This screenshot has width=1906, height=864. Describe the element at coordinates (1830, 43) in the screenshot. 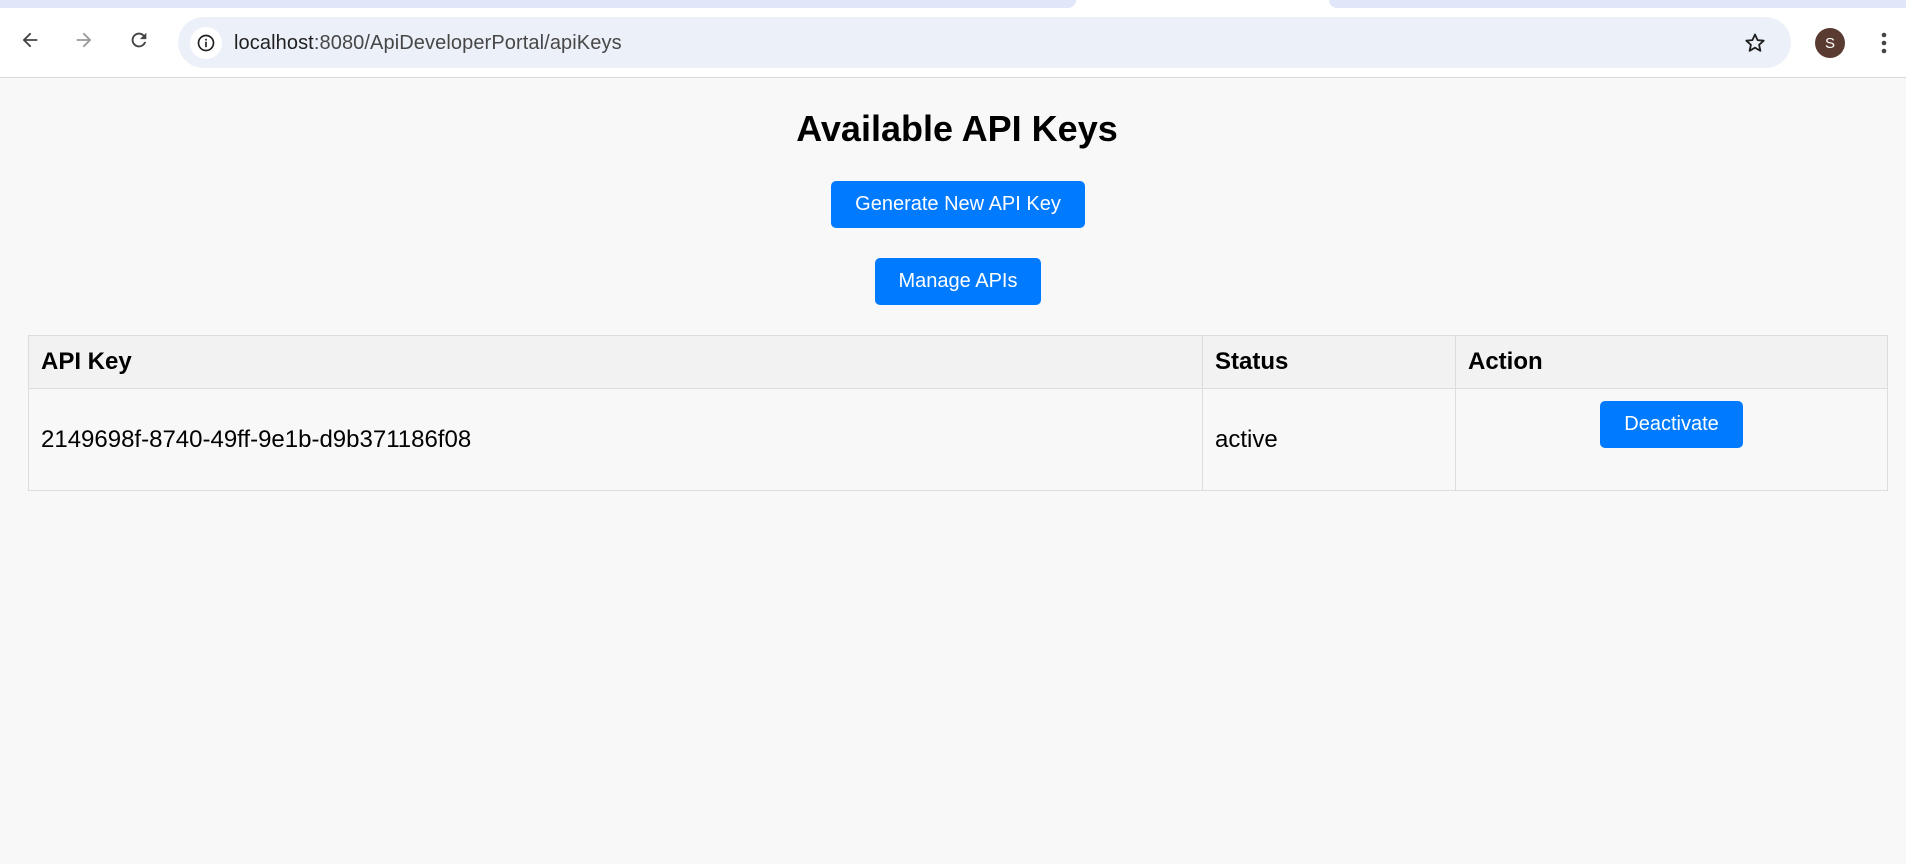

I see `profile-avatar: S` at that location.